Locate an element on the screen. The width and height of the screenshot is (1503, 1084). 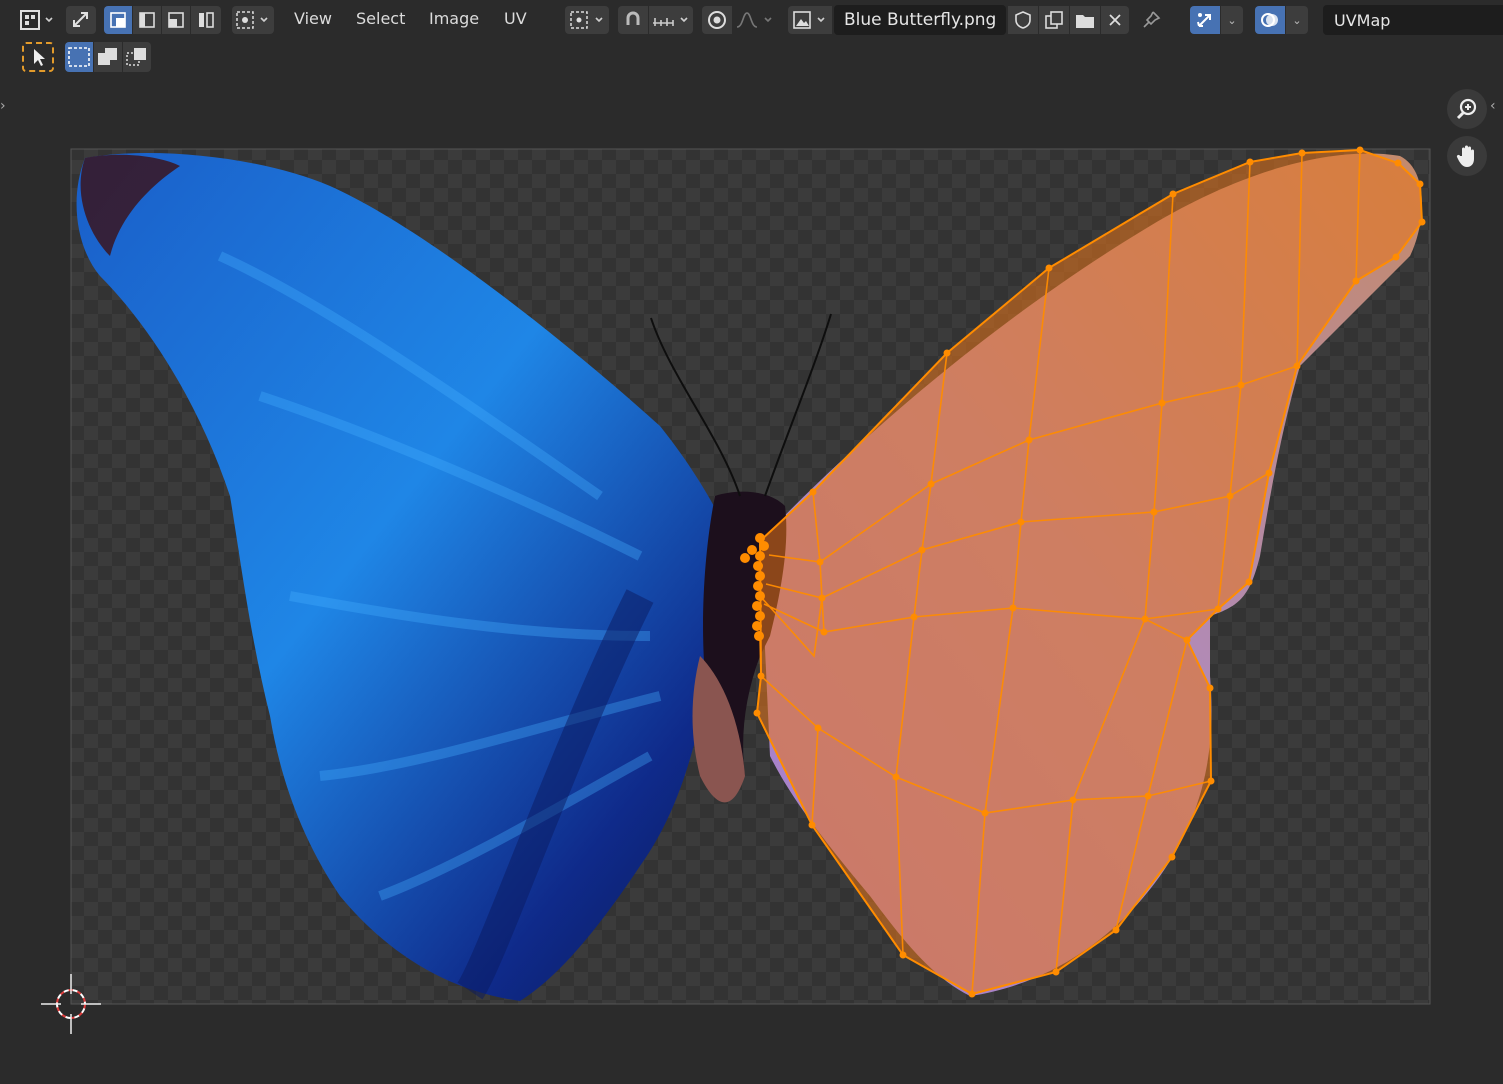
face-select-icon is located at coordinates (176, 20).